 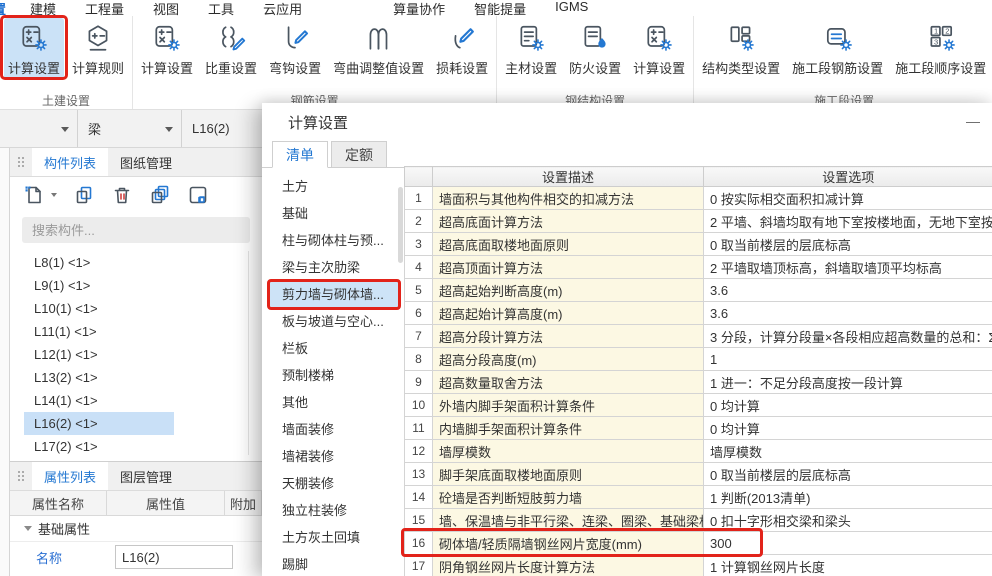 I want to click on category-nav-item: 梁与主次肋梁, so click(x=334, y=267).